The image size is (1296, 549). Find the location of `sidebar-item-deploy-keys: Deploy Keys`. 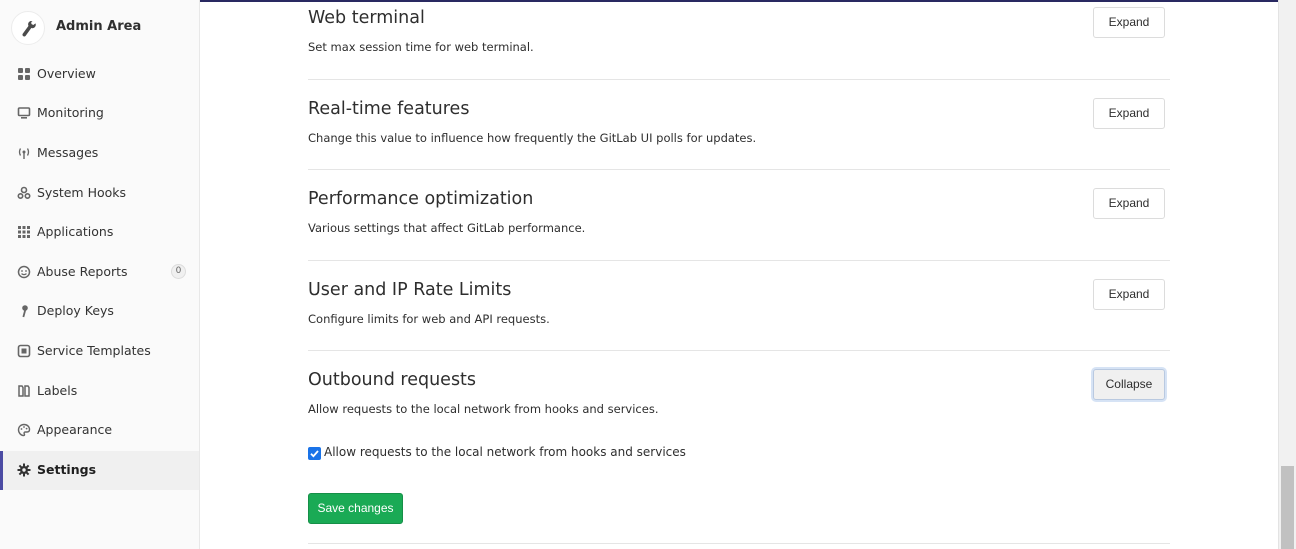

sidebar-item-deploy-keys: Deploy Keys is located at coordinates (99, 311).